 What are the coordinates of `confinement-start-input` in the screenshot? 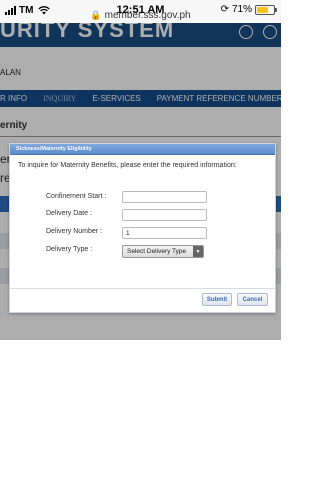 It's located at (164, 197).